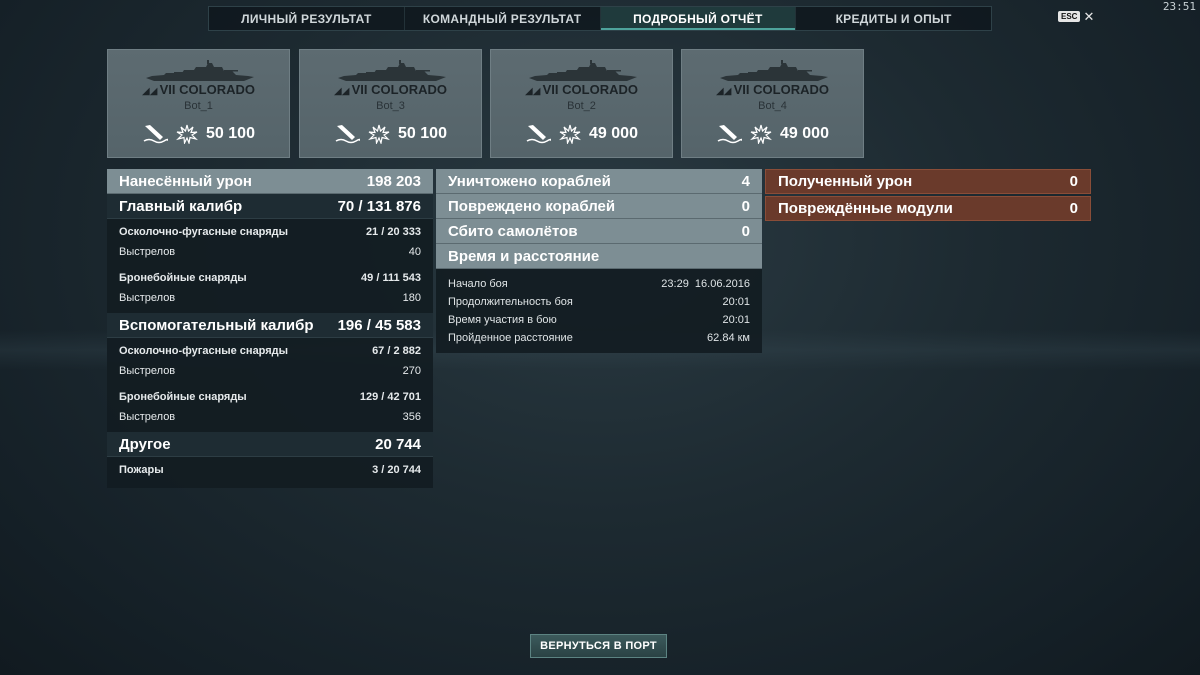 Image resolution: width=1200 pixels, height=675 pixels. I want to click on ship-card: ◢◢ VII COLORADO Bot_4 49 000, so click(772, 103).